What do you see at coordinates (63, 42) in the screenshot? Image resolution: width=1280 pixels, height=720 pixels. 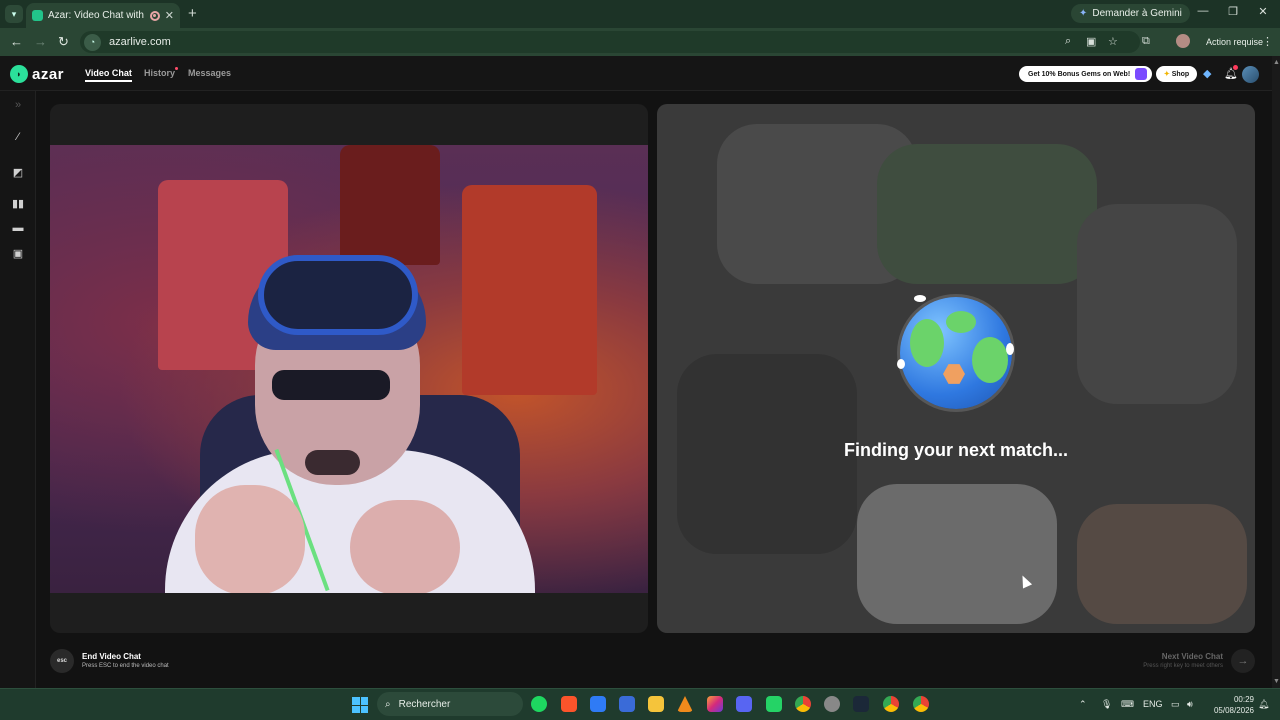 I see `reload-icon: ↻` at bounding box center [63, 42].